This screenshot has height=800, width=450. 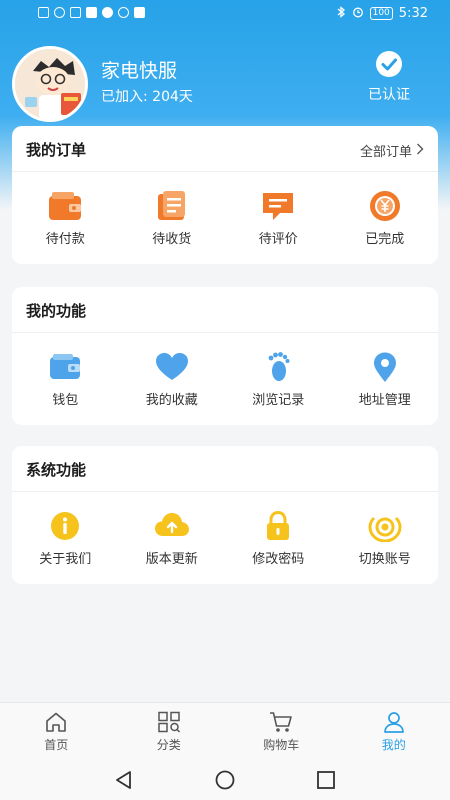 I want to click on yen-coin-icon, so click(x=385, y=206).